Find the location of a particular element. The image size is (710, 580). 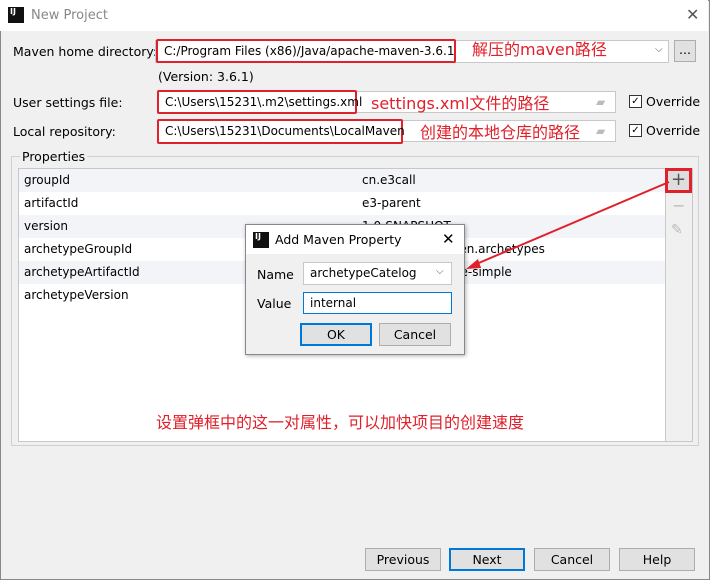

next-button: Next is located at coordinates (487, 559).